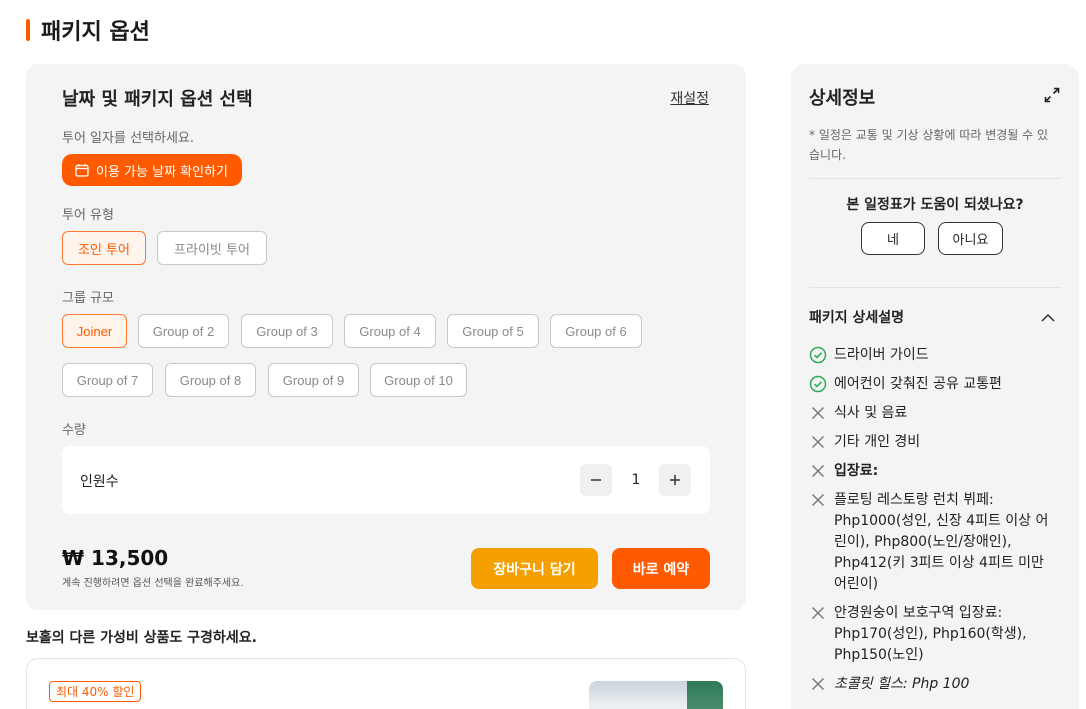 This screenshot has height=709, width=1086. What do you see at coordinates (390, 331) in the screenshot?
I see `group-option-4: Group of 4` at bounding box center [390, 331].